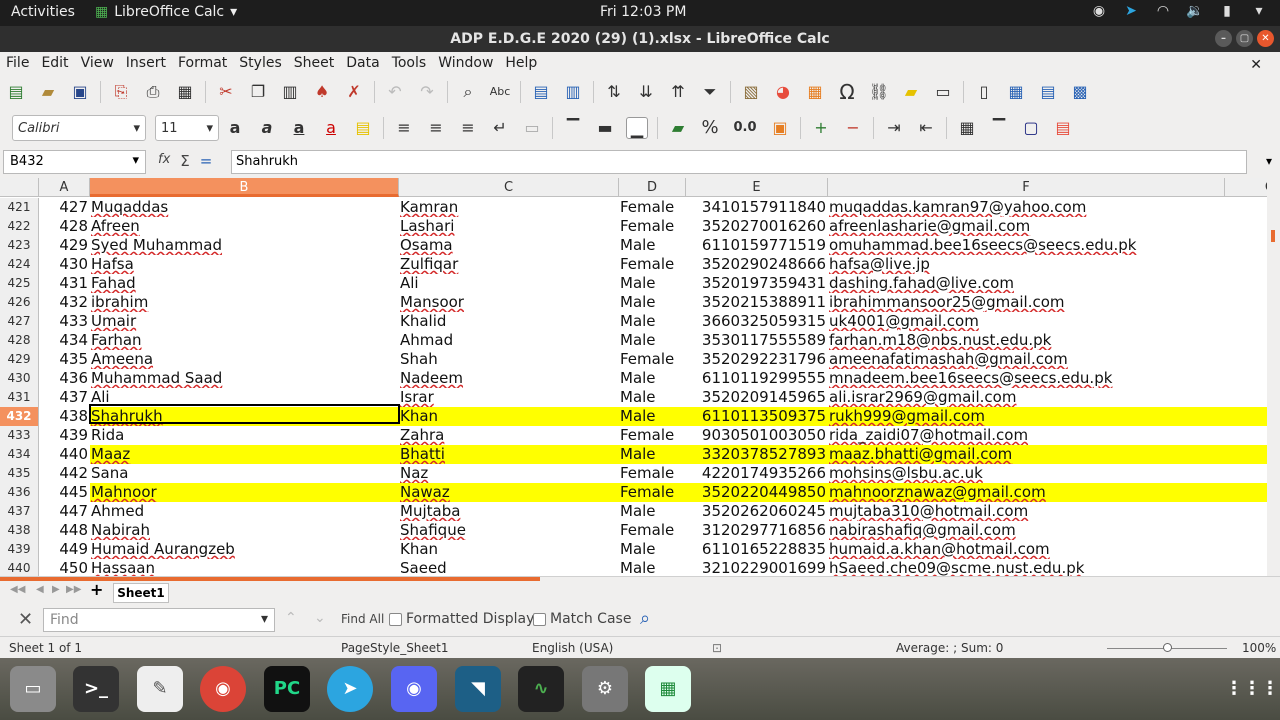 The width and height of the screenshot is (1280, 720). I want to click on menu-format: Format, so click(202, 63).